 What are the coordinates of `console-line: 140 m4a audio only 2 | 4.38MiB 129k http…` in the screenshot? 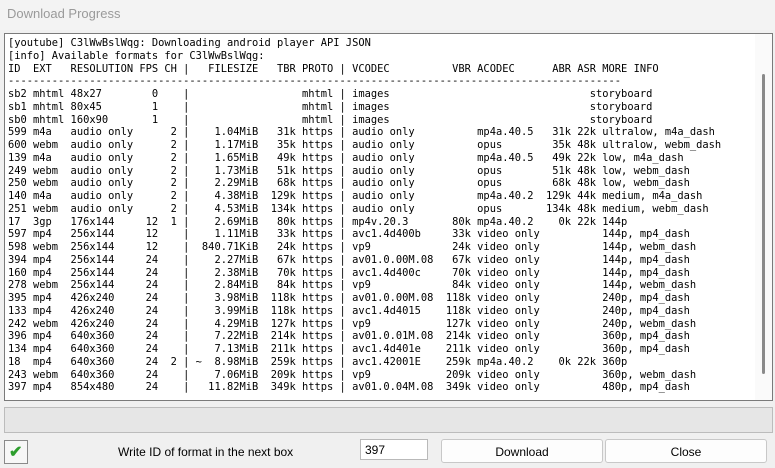 It's located at (355, 196).